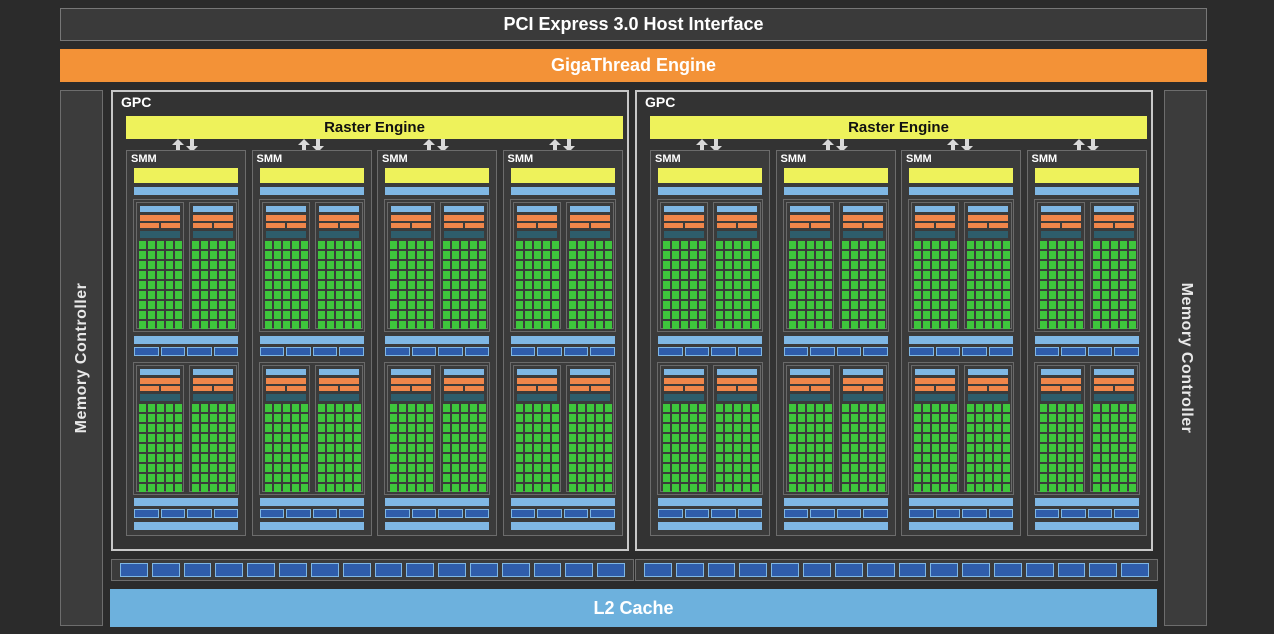  What do you see at coordinates (186, 428) in the screenshot?
I see `smm-processing-block` at bounding box center [186, 428].